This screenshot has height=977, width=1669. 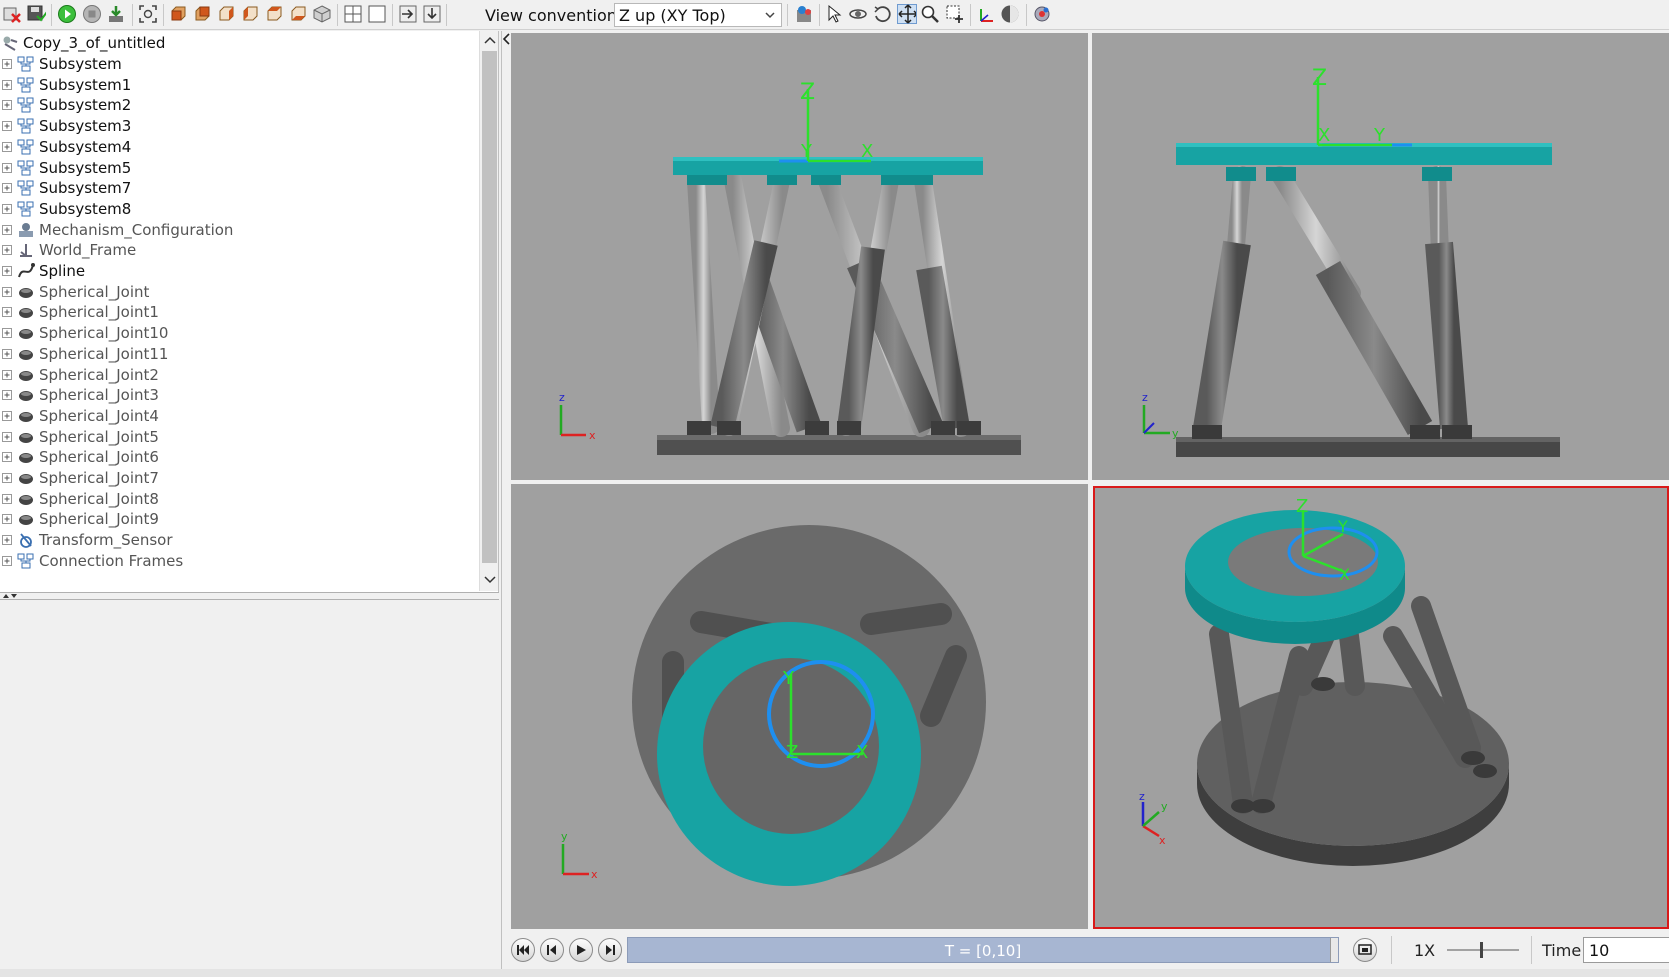 What do you see at coordinates (65, 168) in the screenshot?
I see `tree-item: Subsystem5` at bounding box center [65, 168].